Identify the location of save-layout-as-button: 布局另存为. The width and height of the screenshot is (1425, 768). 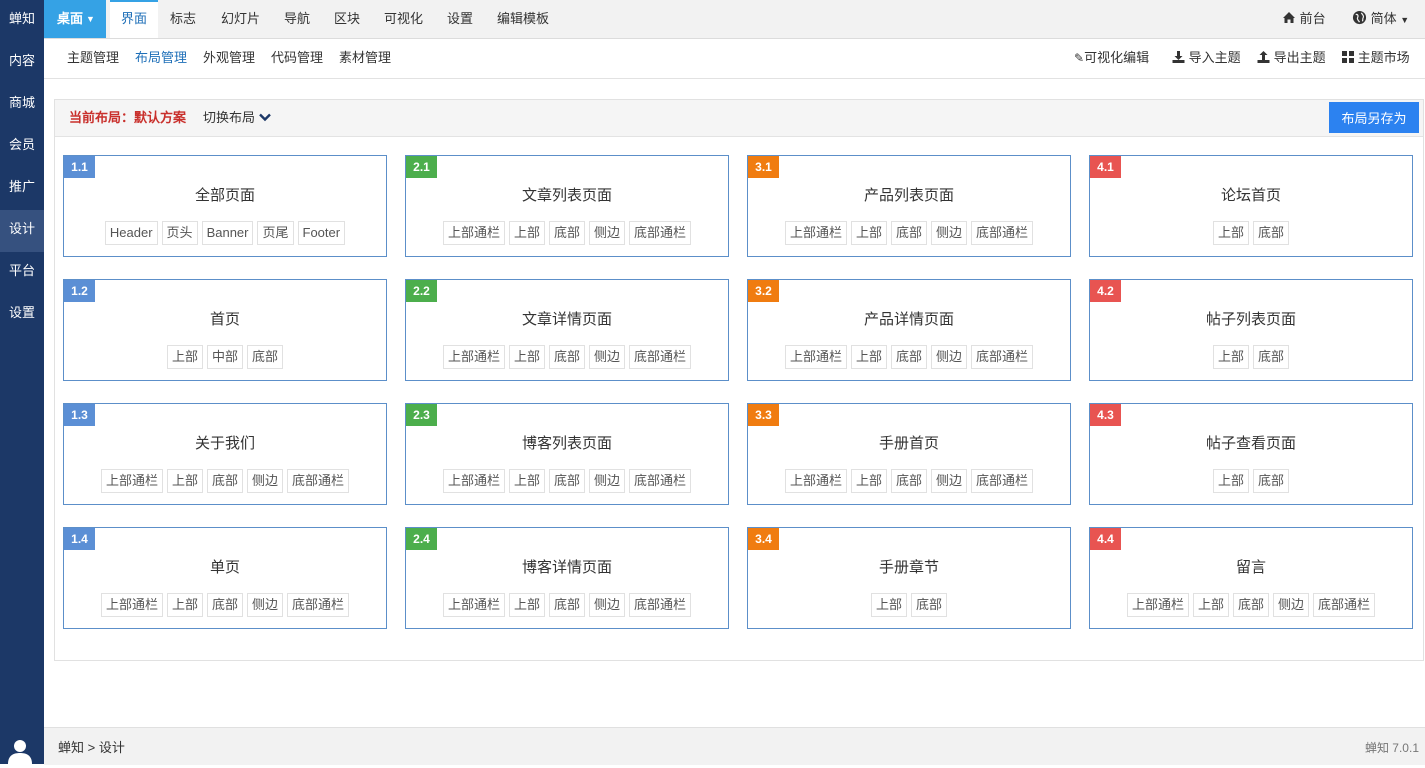
(1374, 117).